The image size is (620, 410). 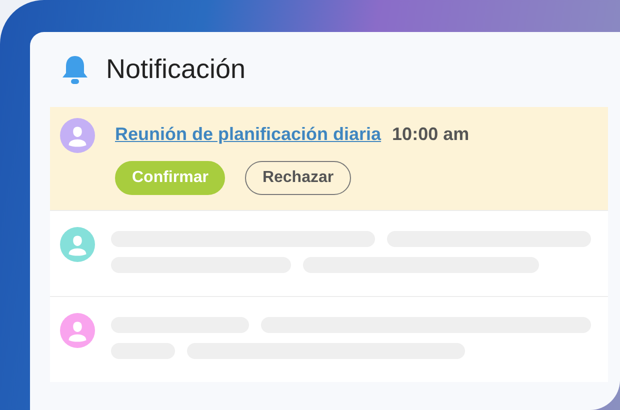 I want to click on event-link: Reunión de planificación diaria, so click(x=248, y=134).